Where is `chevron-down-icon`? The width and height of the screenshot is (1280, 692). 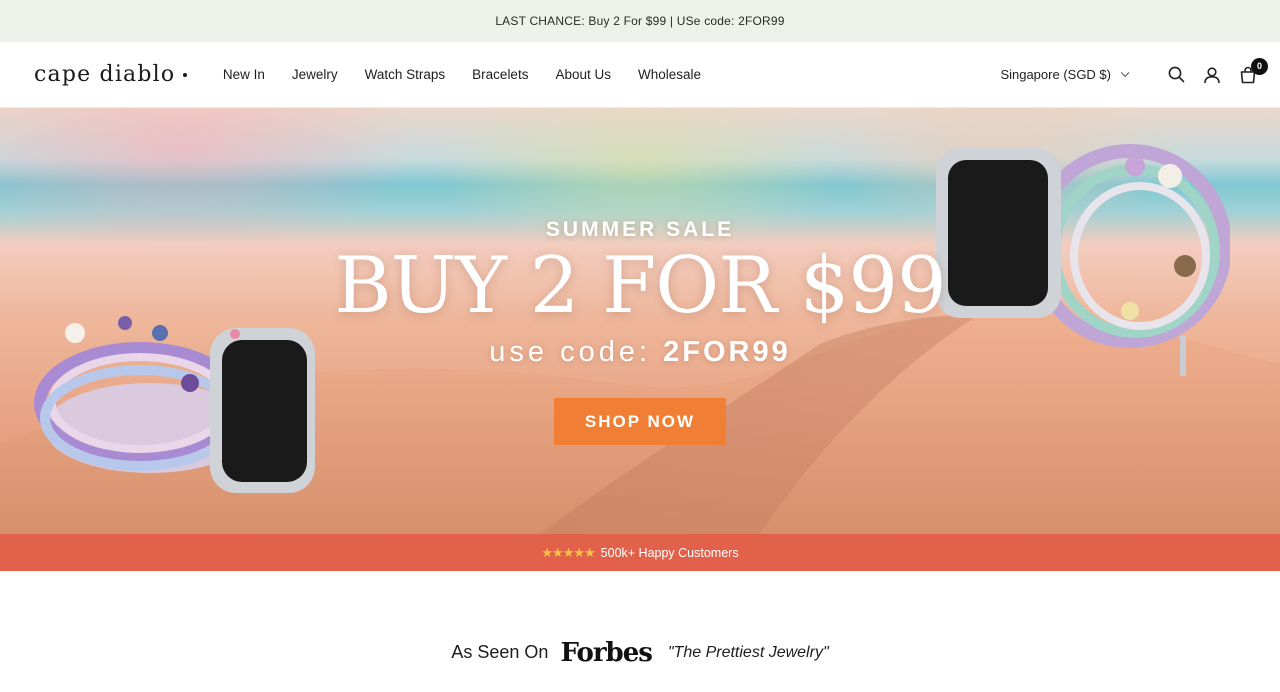
chevron-down-icon is located at coordinates (1125, 72).